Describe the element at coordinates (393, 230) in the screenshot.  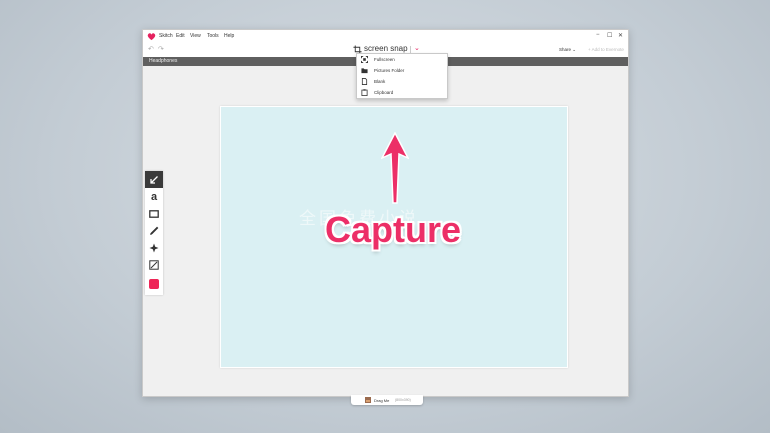
I see `capture-annotation: Capture` at that location.